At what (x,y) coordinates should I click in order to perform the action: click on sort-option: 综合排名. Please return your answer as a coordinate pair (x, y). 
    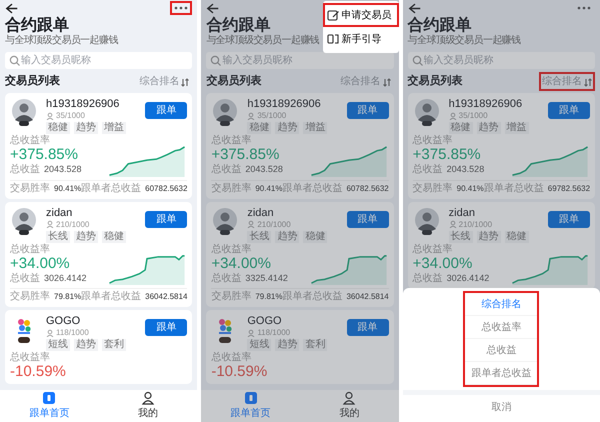
    Looking at the image, I should click on (501, 304).